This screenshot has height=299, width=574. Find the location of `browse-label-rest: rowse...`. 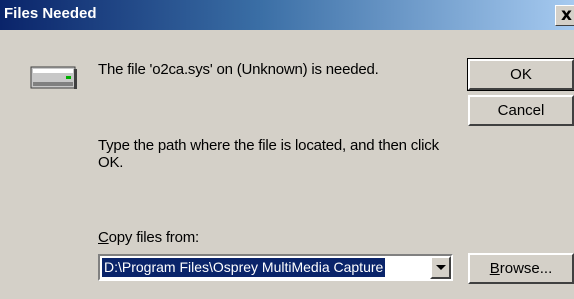

browse-label-rest: rowse... is located at coordinates (526, 268).